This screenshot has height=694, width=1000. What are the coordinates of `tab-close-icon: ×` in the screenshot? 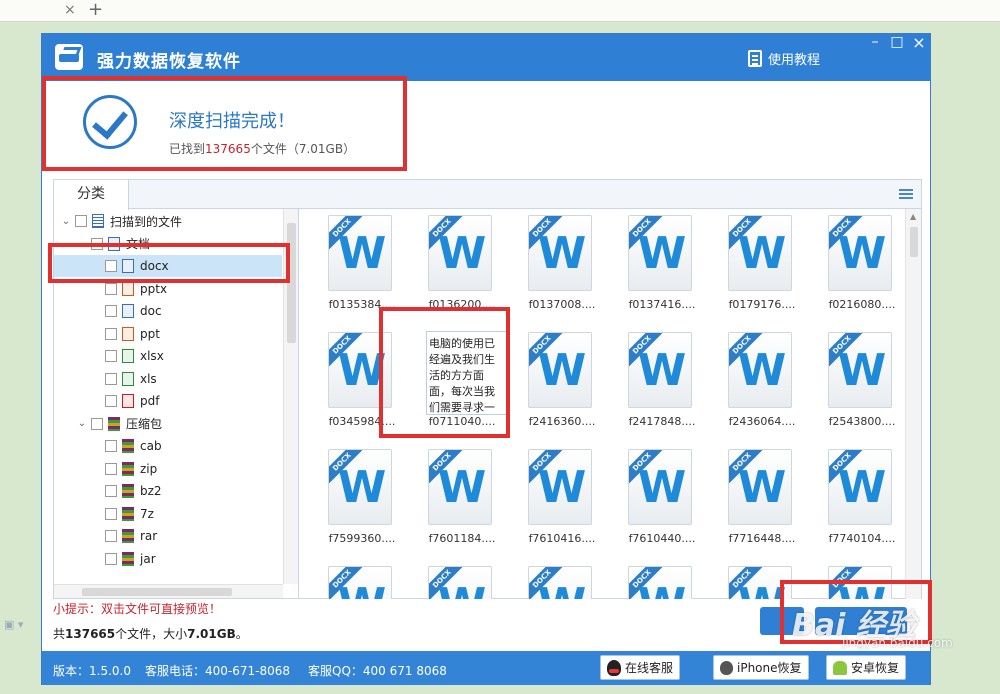 It's located at (70, 10).